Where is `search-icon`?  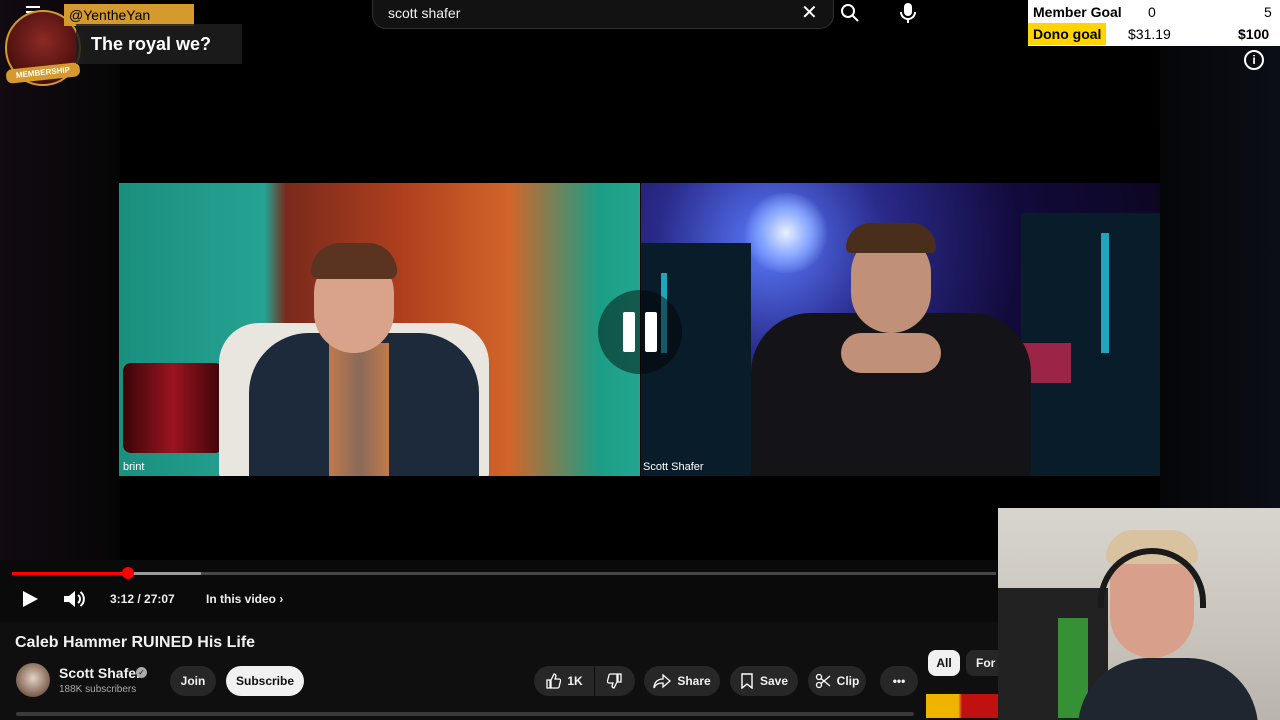
search-icon is located at coordinates (850, 13).